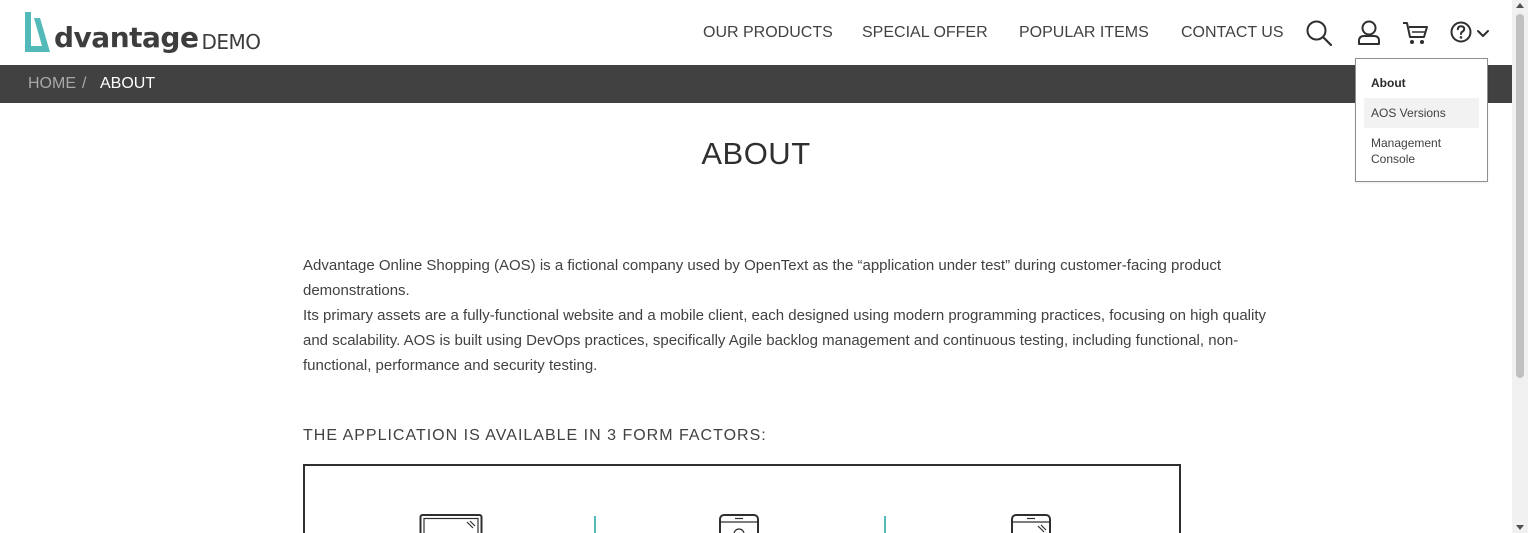 Image resolution: width=1528 pixels, height=533 pixels. What do you see at coordinates (37, 32) in the screenshot?
I see `logo-mark-icon` at bounding box center [37, 32].